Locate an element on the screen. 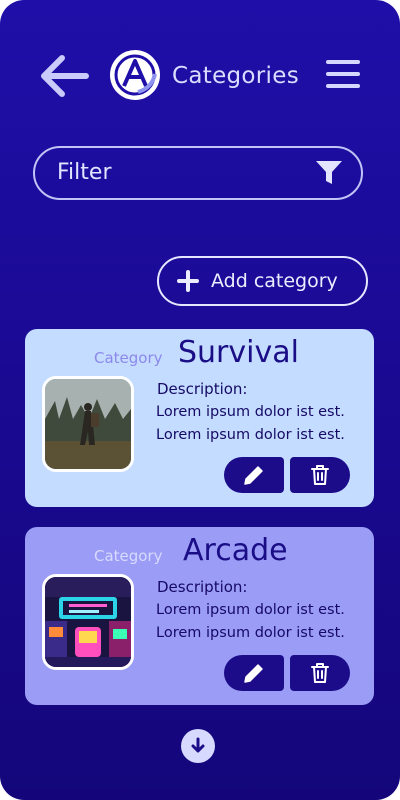 The width and height of the screenshot is (400, 800). category-name: Survival is located at coordinates (238, 352).